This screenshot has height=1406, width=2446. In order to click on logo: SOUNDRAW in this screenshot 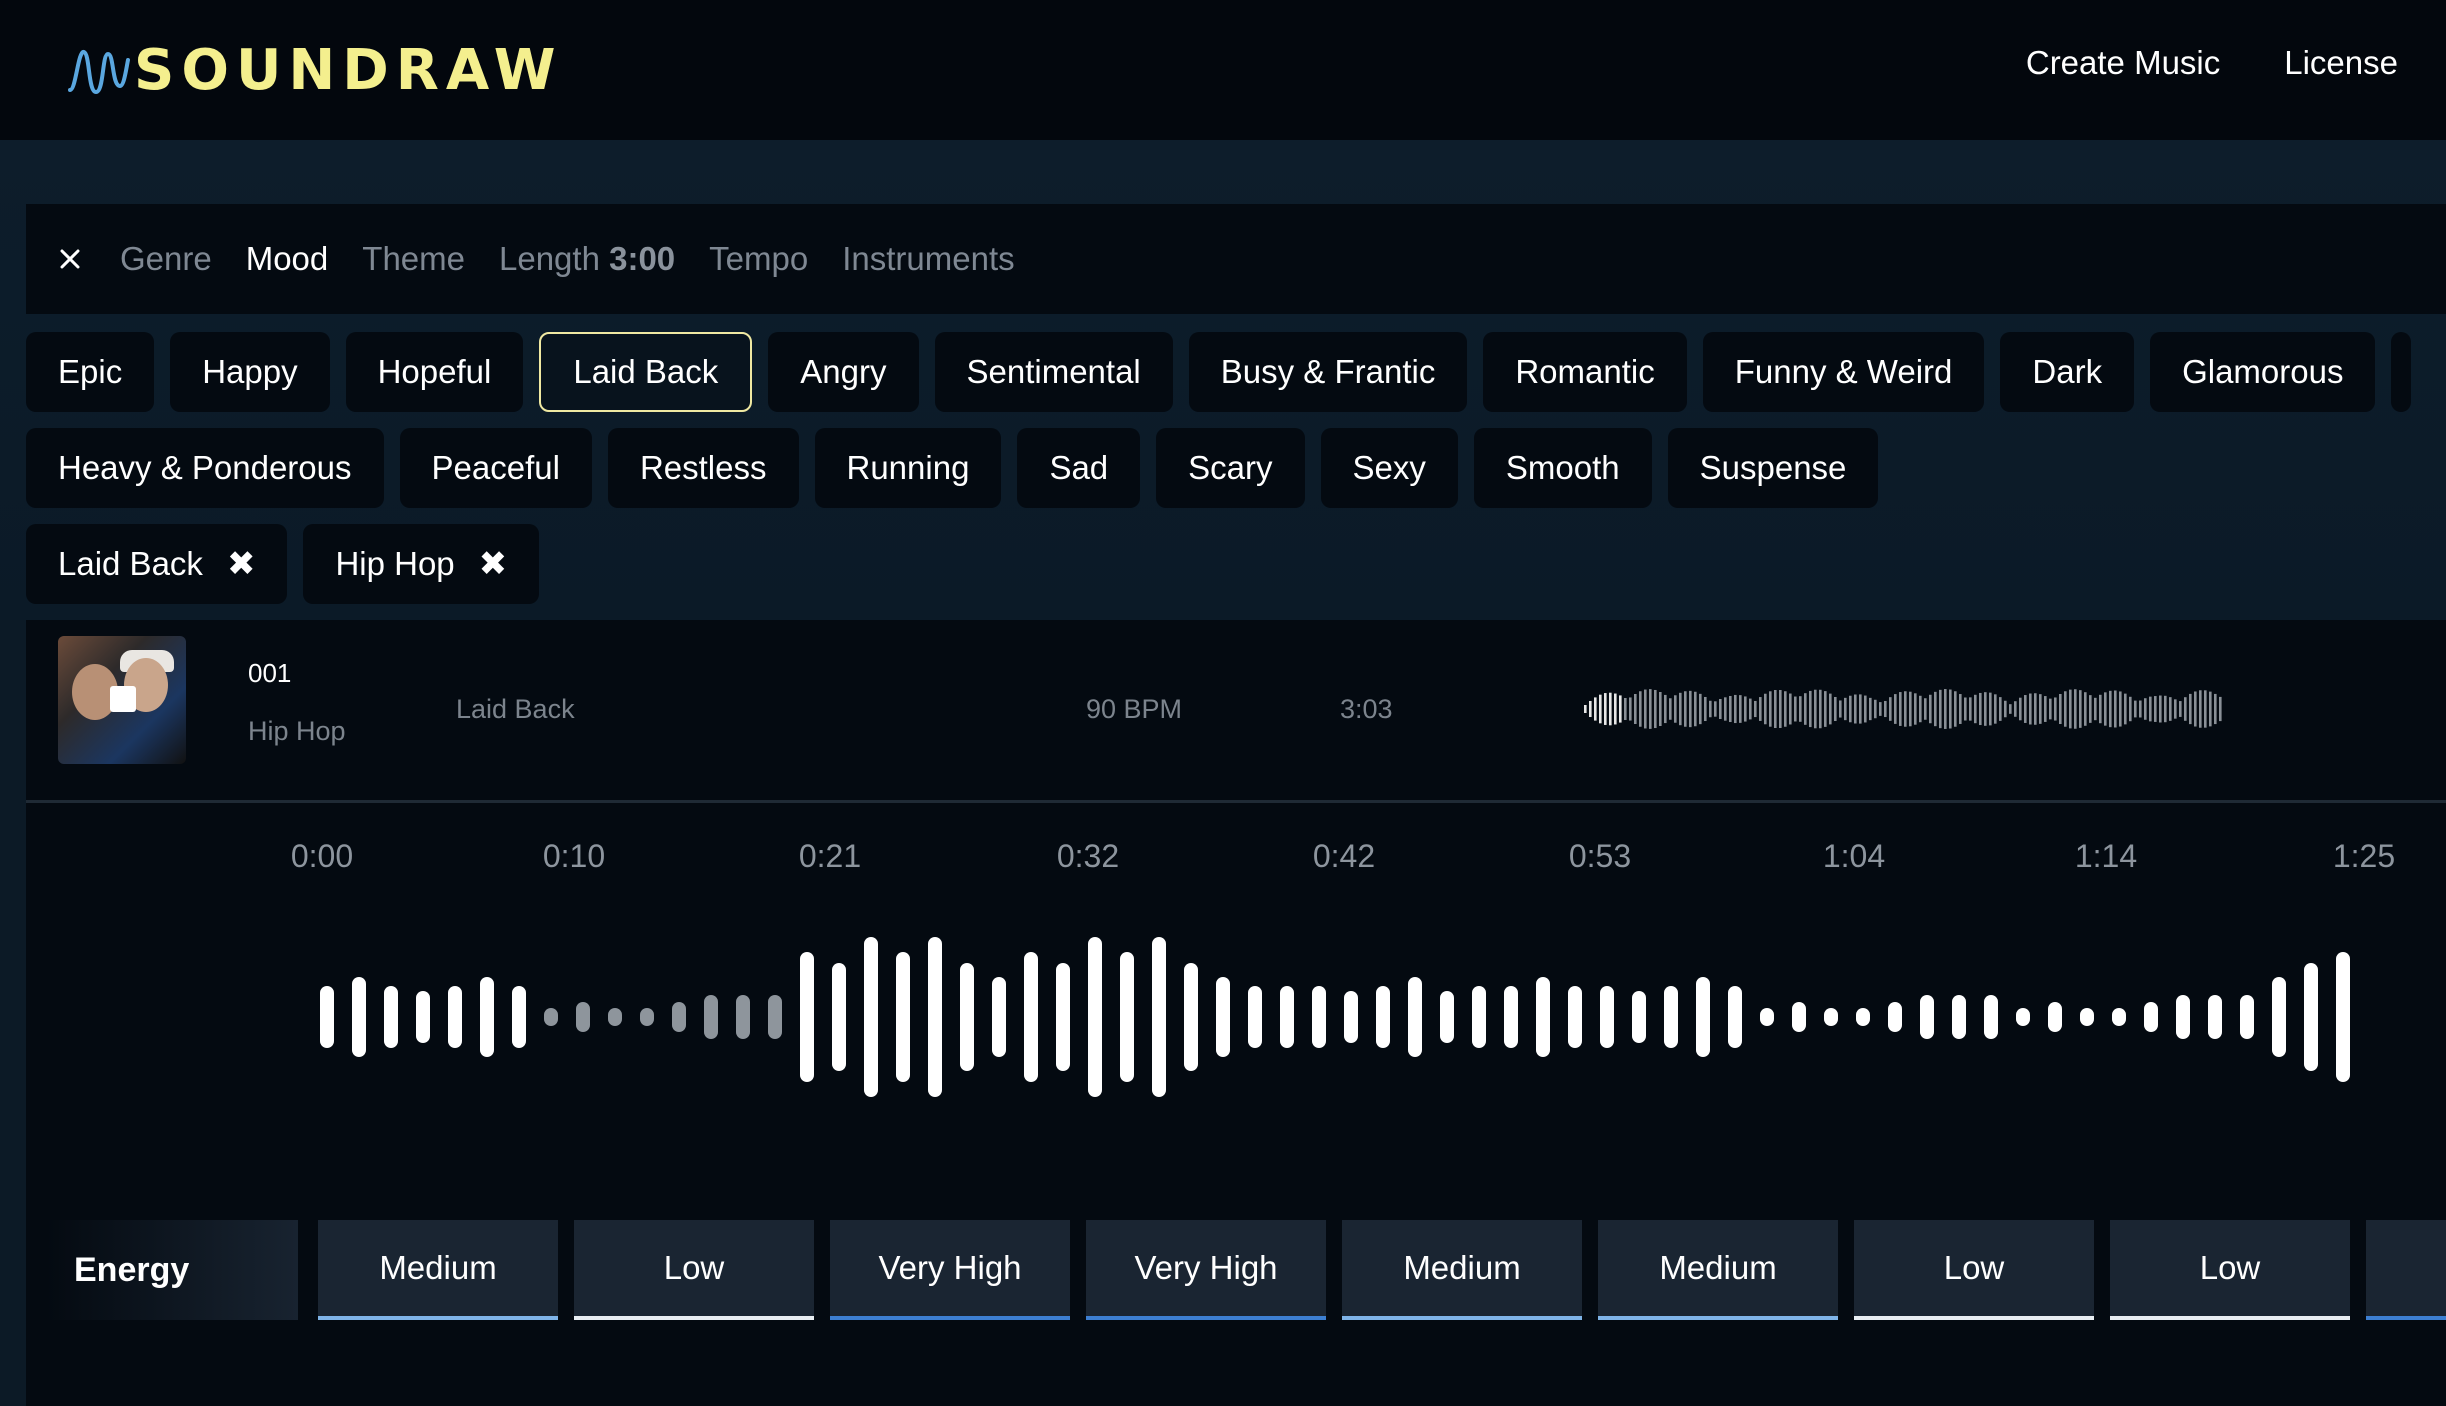, I will do `click(314, 70)`.